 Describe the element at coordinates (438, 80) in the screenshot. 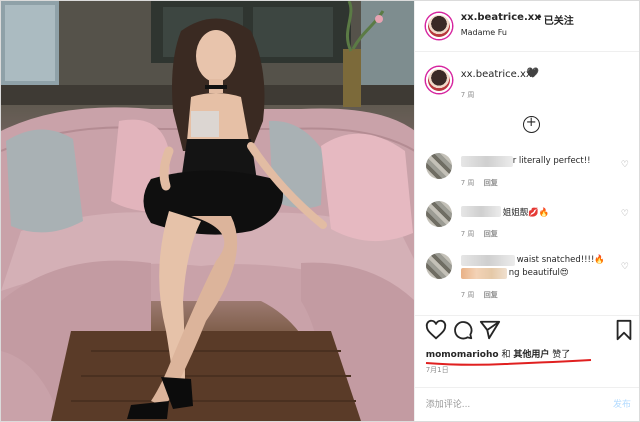

I see `caption-avatar` at that location.